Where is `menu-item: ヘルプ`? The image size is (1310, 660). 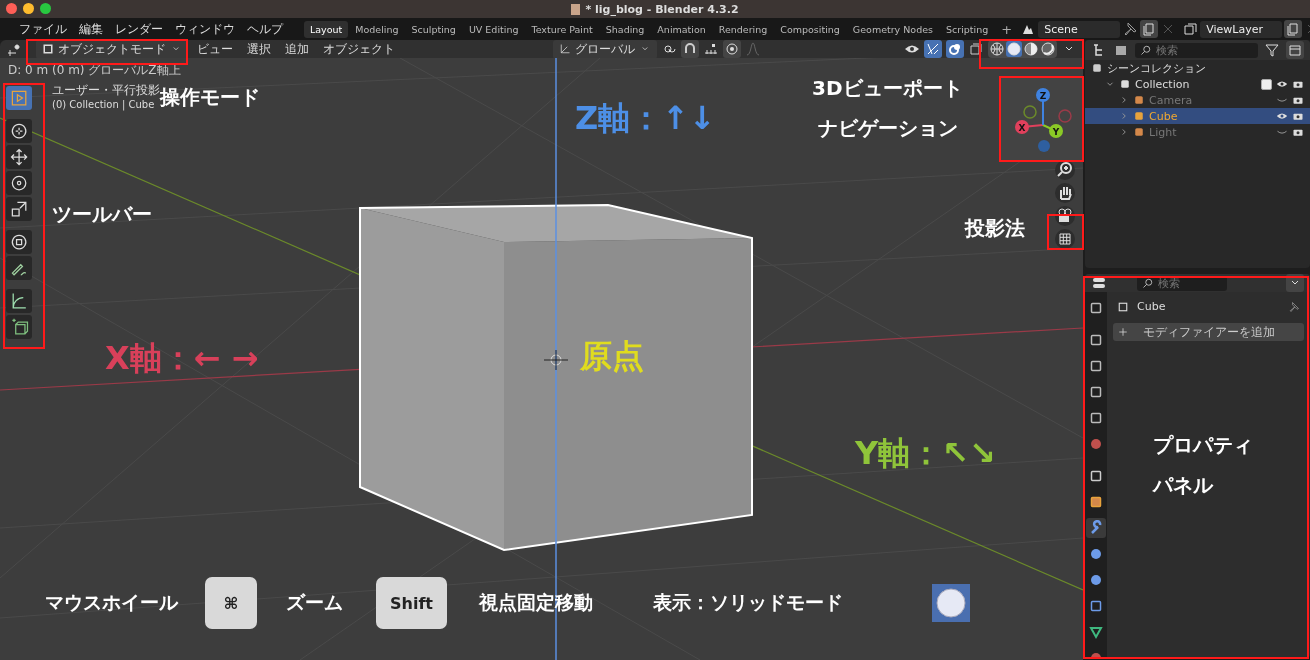
menu-item: ヘルプ is located at coordinates (265, 29).